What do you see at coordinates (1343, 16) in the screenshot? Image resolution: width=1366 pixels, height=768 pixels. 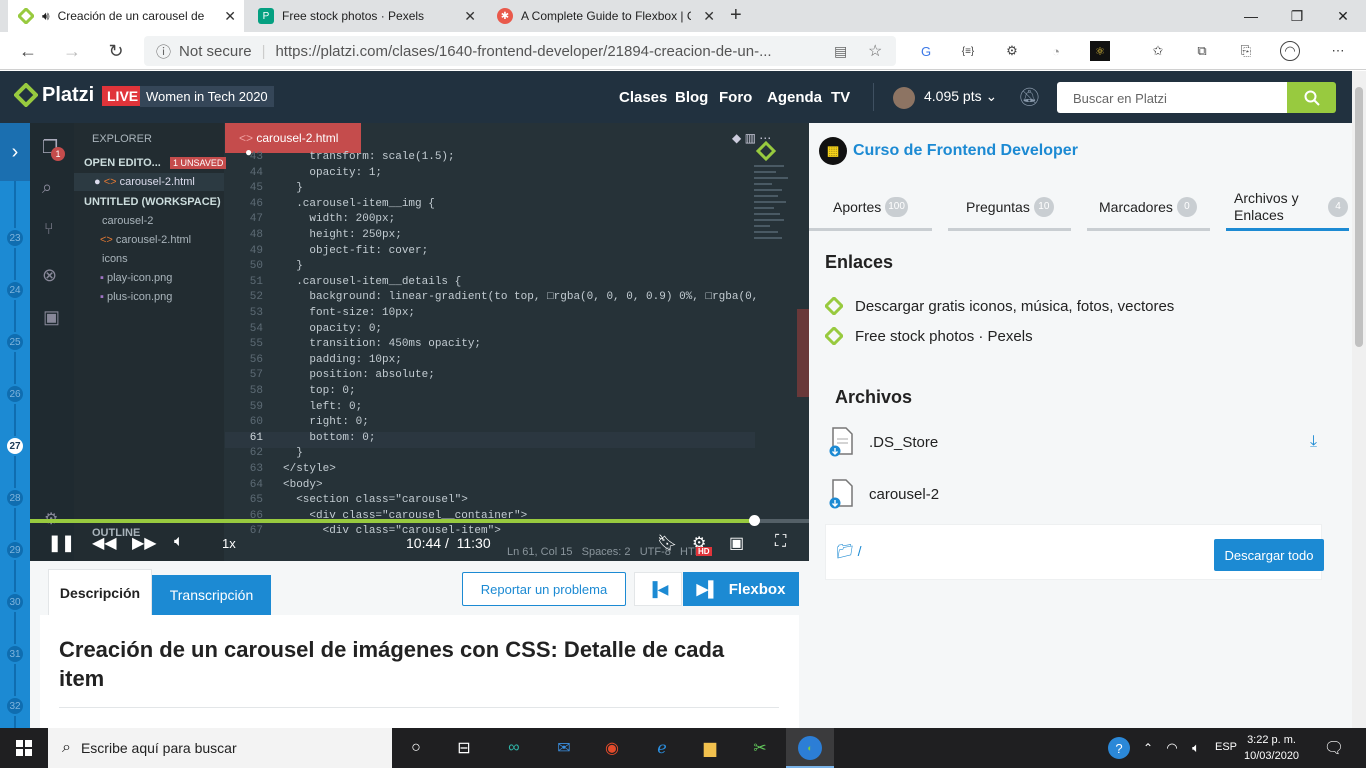 I see `close-window-icon: ✕` at bounding box center [1343, 16].